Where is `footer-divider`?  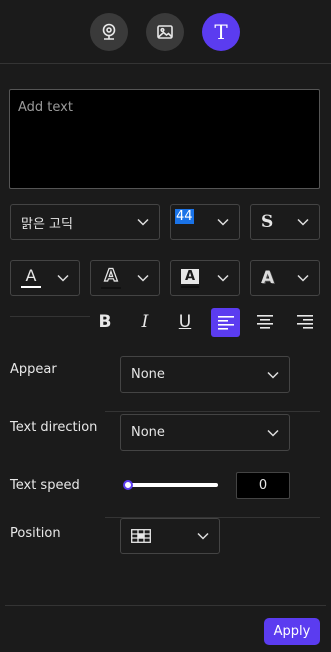
footer-divider is located at coordinates (165, 605).